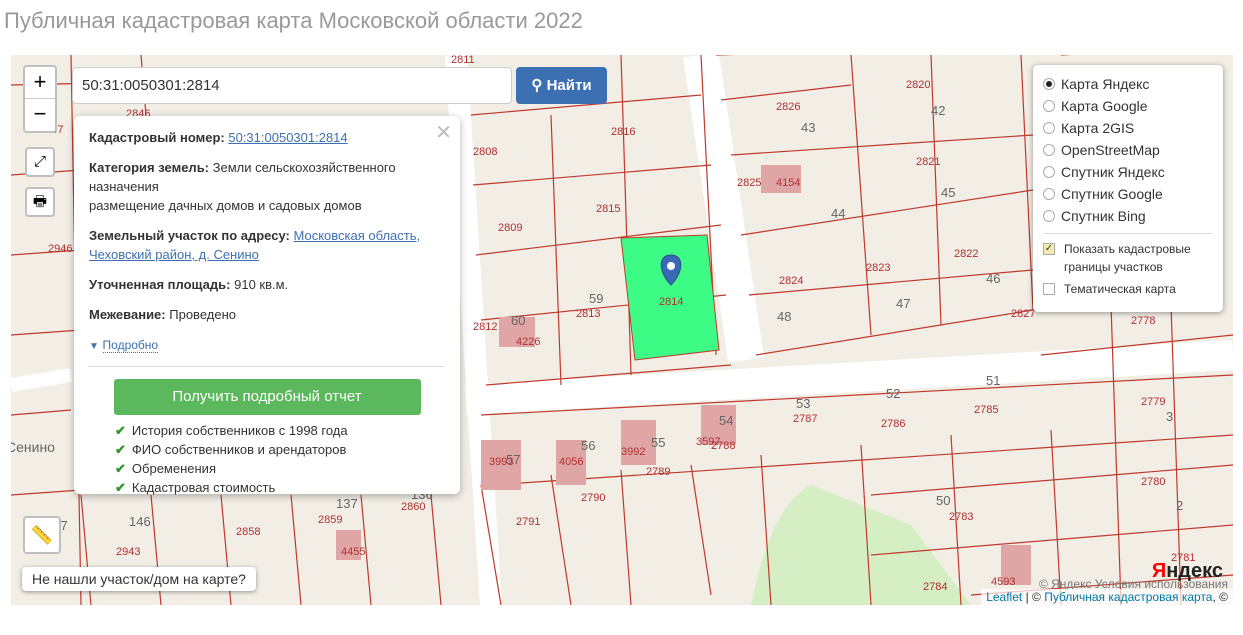 The width and height of the screenshot is (1243, 635). What do you see at coordinates (139, 579) in the screenshot?
I see `not-found-button: Не нашли участок/дом на карте?` at bounding box center [139, 579].